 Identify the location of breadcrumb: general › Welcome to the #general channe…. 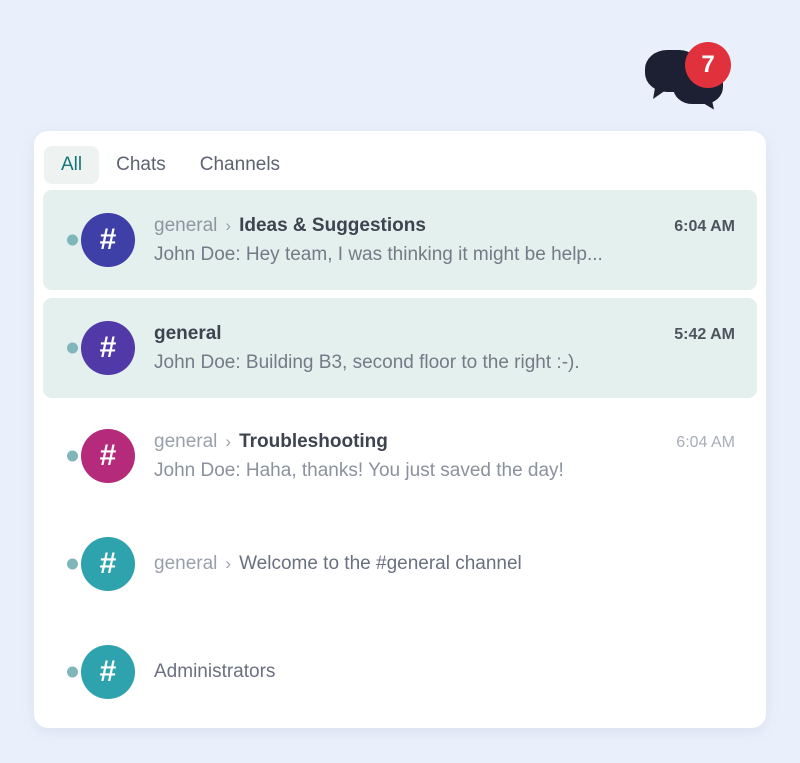
(437, 564).